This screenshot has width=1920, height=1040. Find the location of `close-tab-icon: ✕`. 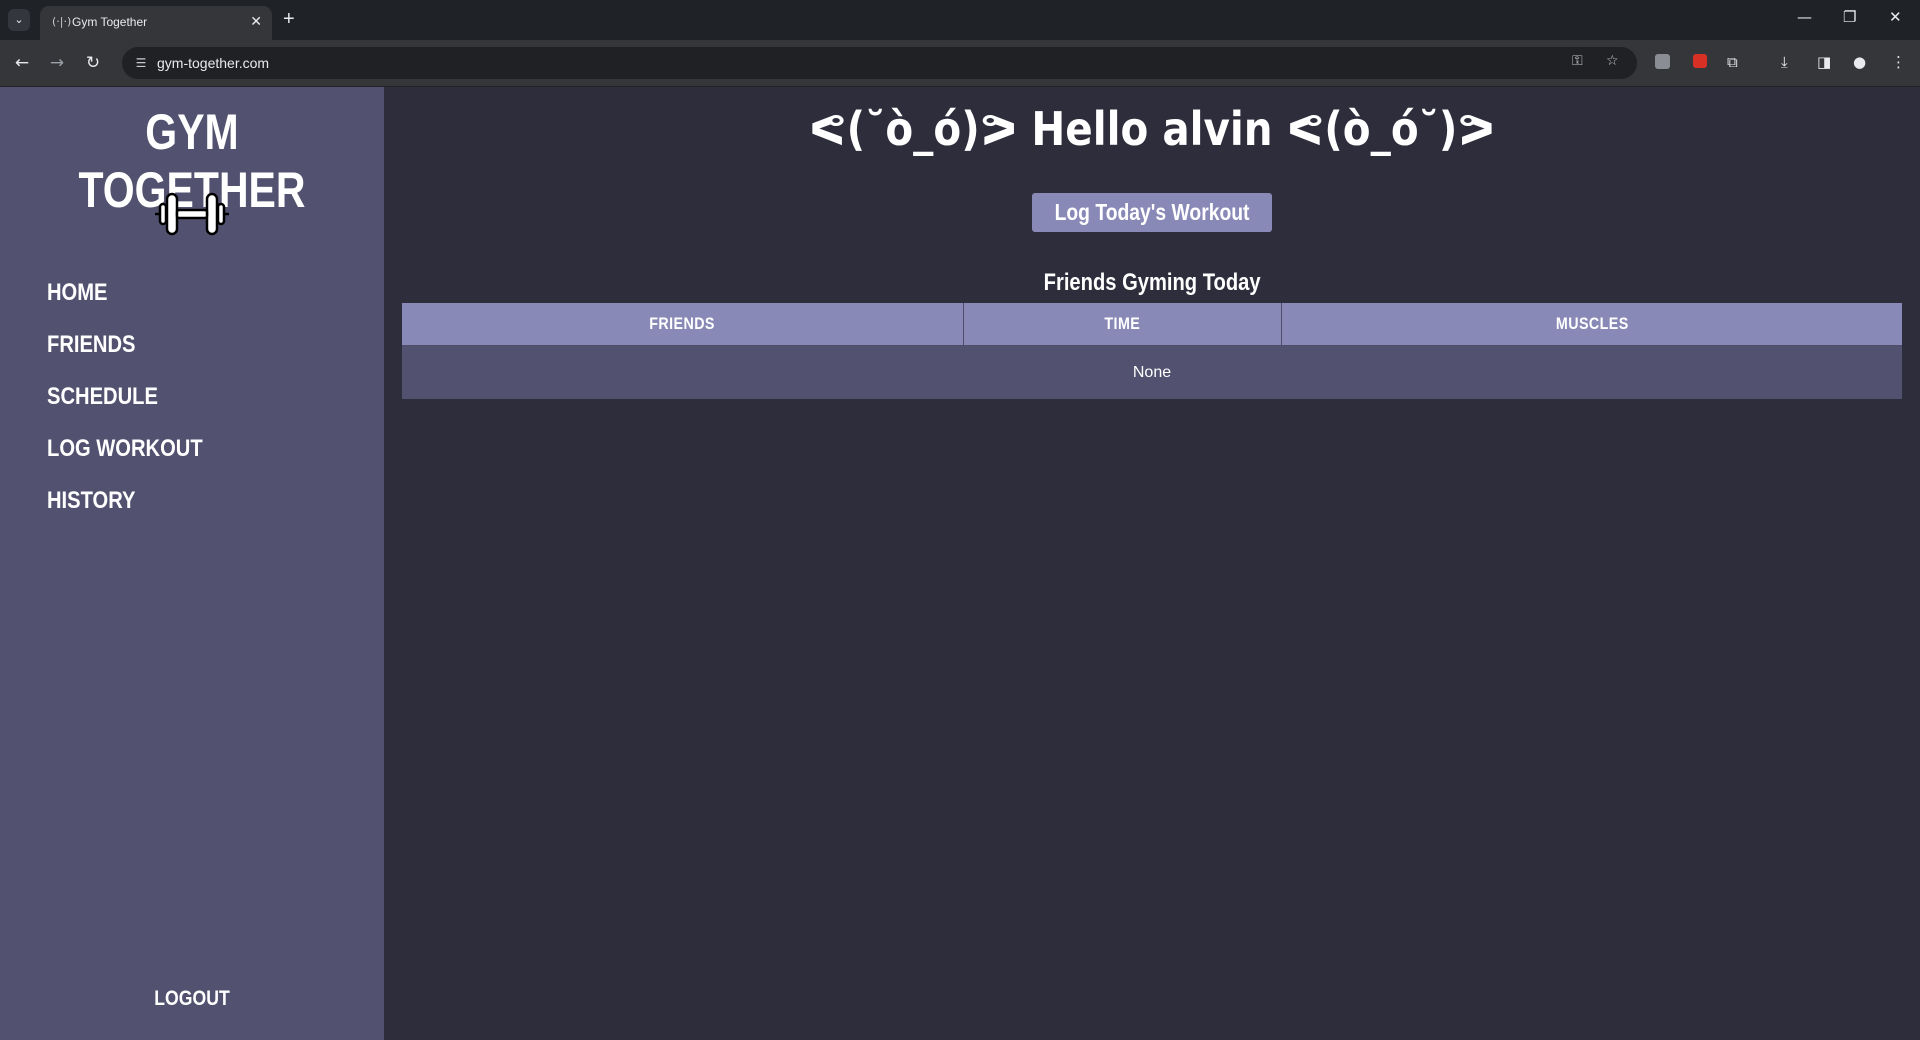

close-tab-icon: ✕ is located at coordinates (256, 21).